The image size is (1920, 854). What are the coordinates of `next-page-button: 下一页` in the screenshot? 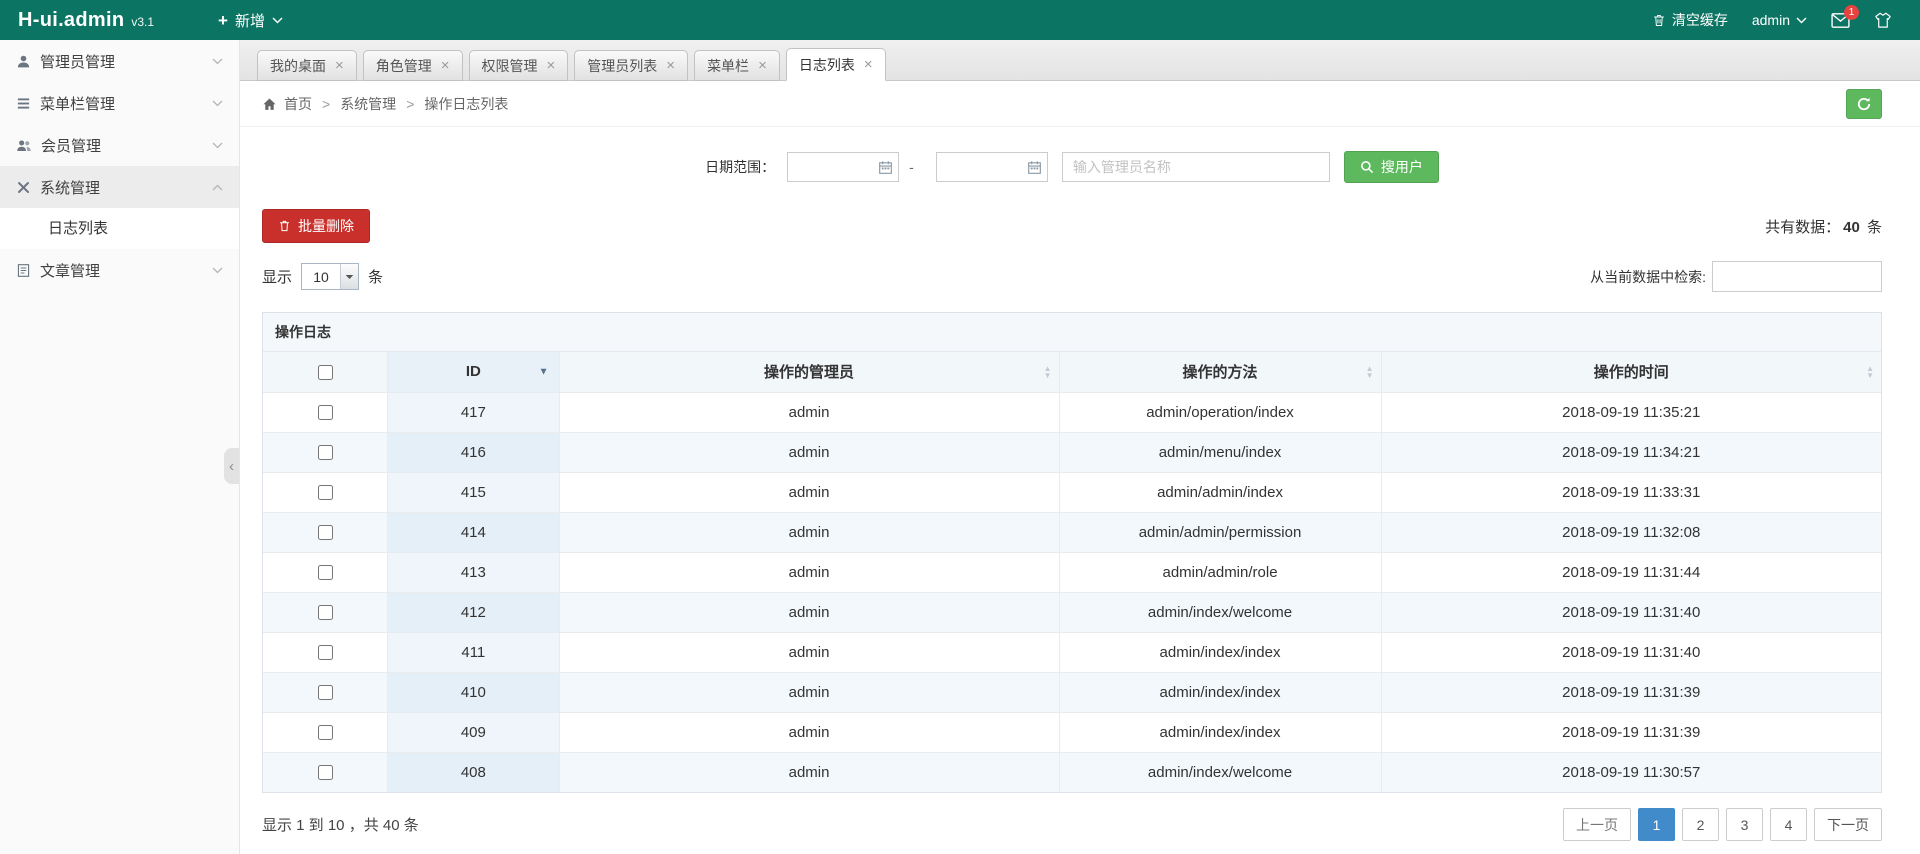 It's located at (1848, 824).